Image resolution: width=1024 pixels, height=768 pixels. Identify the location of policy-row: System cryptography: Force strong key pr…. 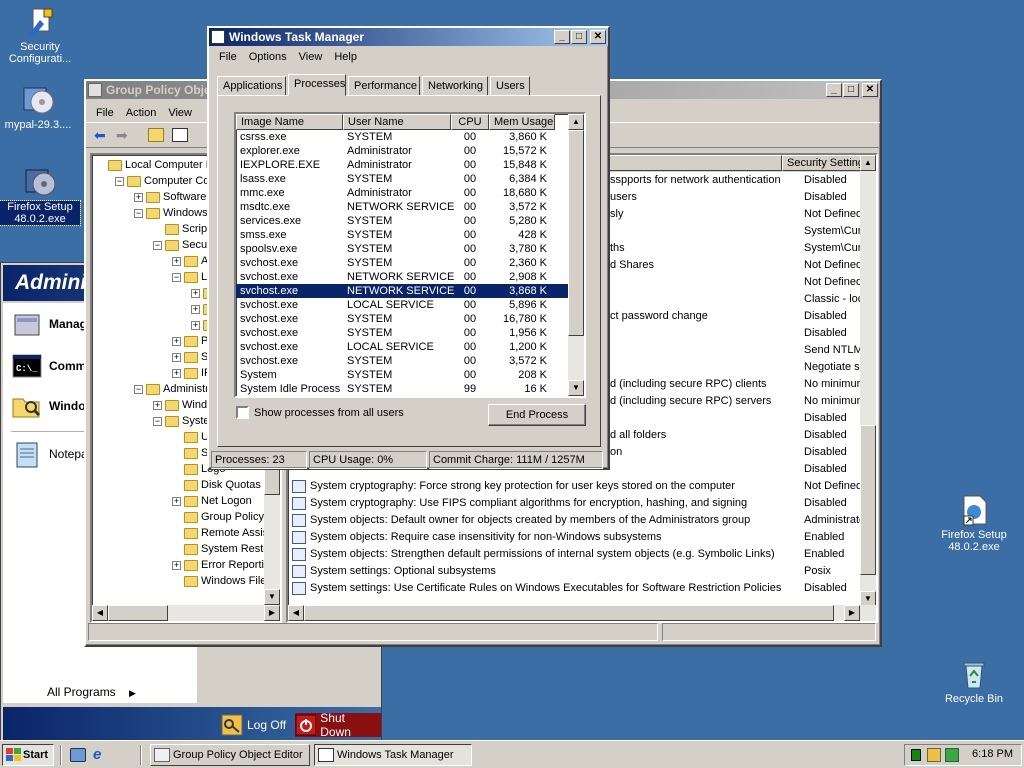
(582, 486).